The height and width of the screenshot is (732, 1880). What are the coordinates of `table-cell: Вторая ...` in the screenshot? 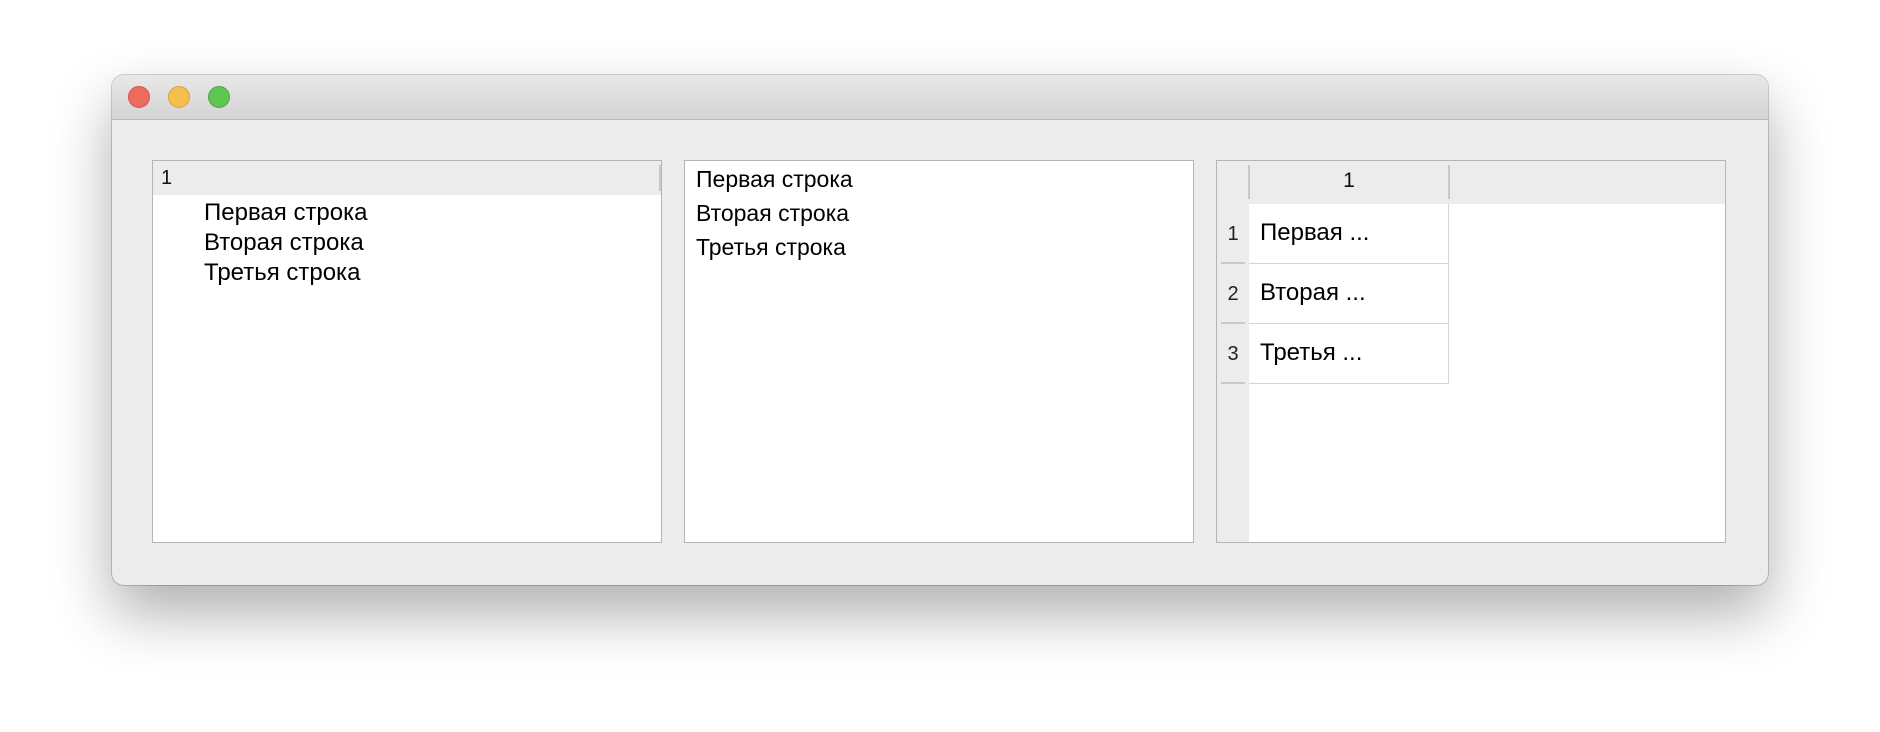 It's located at (1349, 294).